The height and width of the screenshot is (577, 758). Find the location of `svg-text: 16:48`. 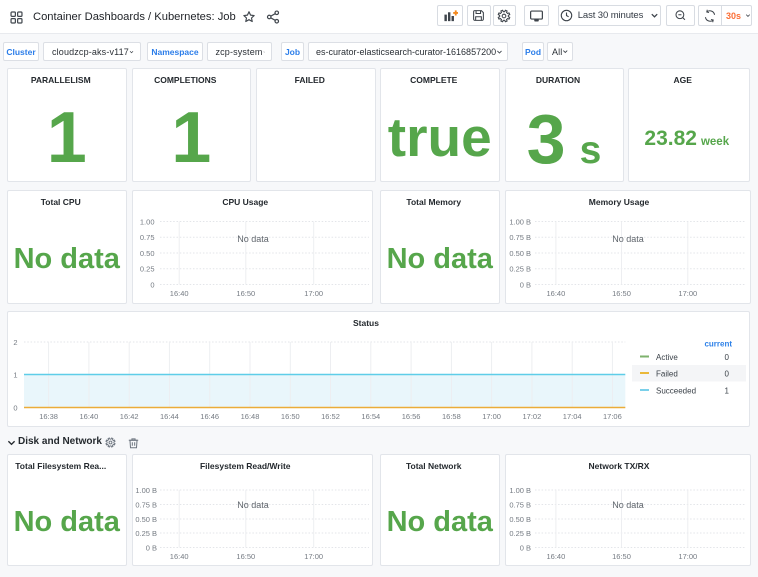

svg-text: 16:48 is located at coordinates (250, 416).